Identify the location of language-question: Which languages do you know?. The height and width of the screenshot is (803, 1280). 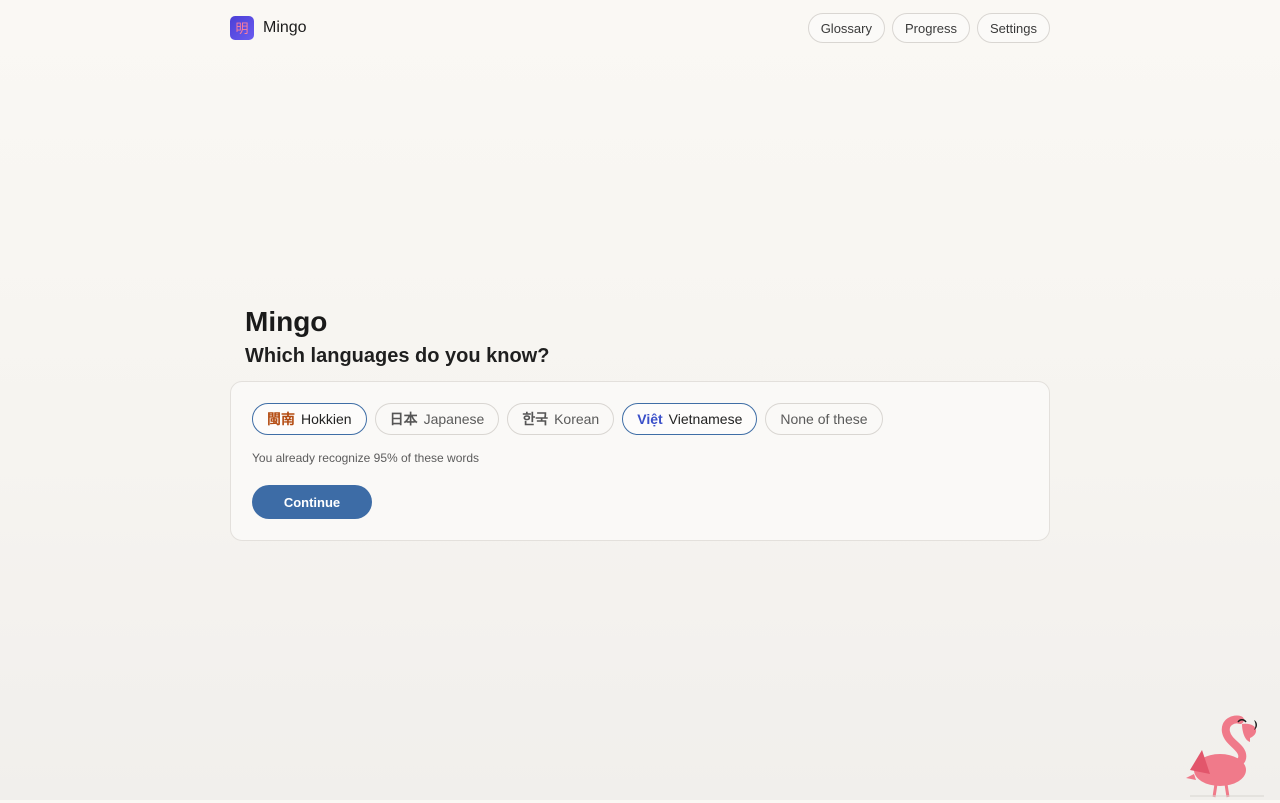
(397, 356).